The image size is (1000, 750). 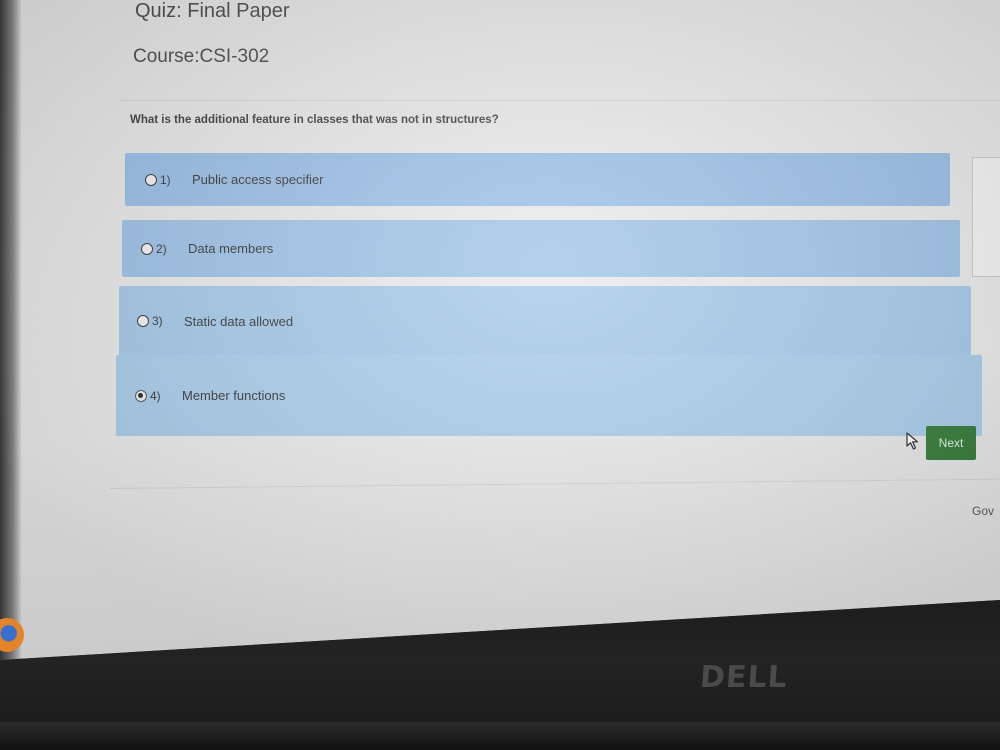 What do you see at coordinates (541, 248) in the screenshot?
I see `answer-option-2: 2) Data members` at bounding box center [541, 248].